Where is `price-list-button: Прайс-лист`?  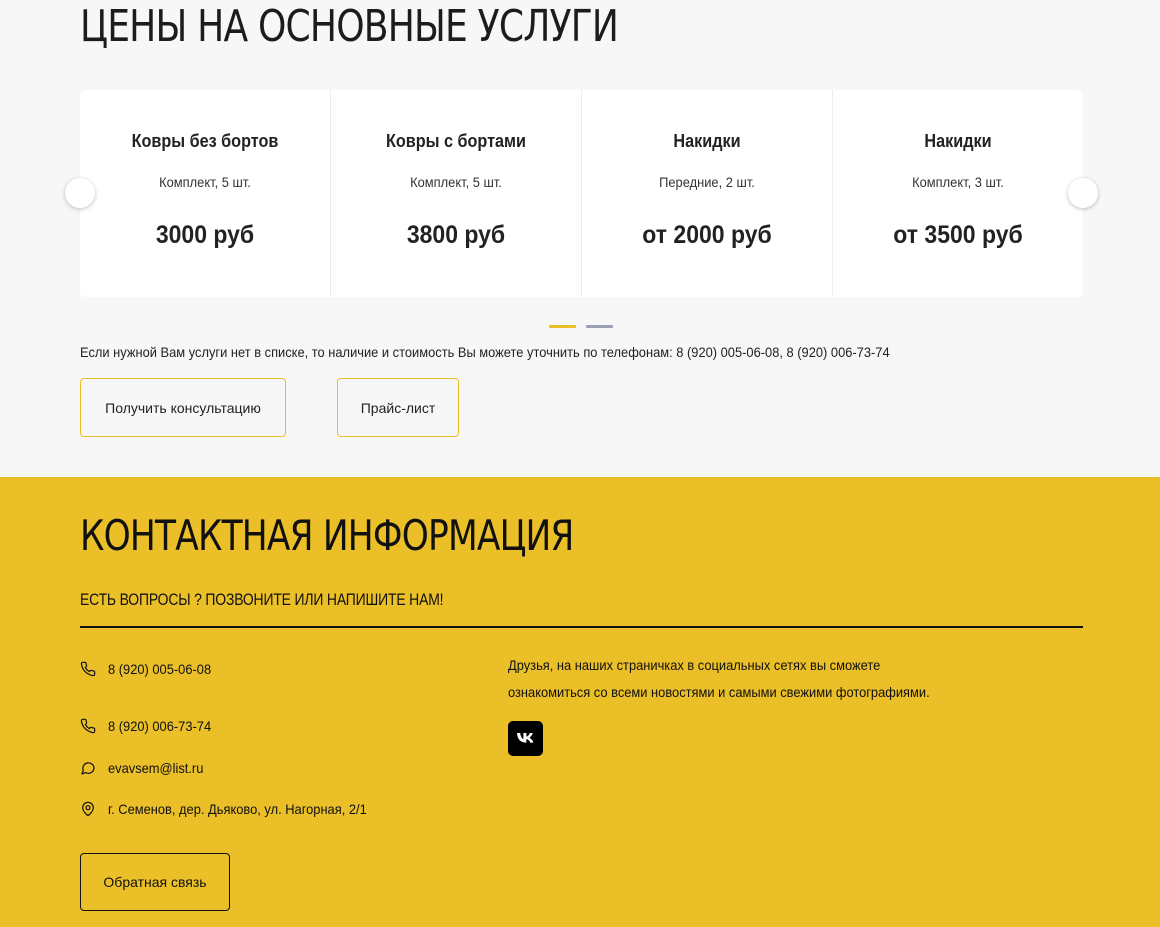 price-list-button: Прайс-лист is located at coordinates (398, 407).